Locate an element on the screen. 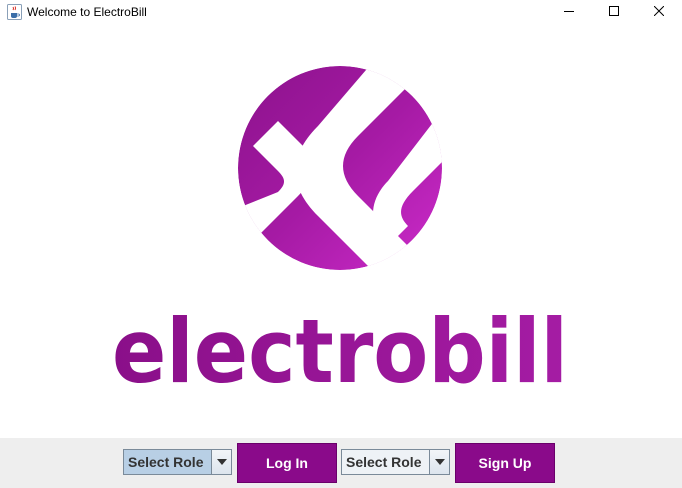 The width and height of the screenshot is (682, 488). minimize-icon is located at coordinates (569, 12).